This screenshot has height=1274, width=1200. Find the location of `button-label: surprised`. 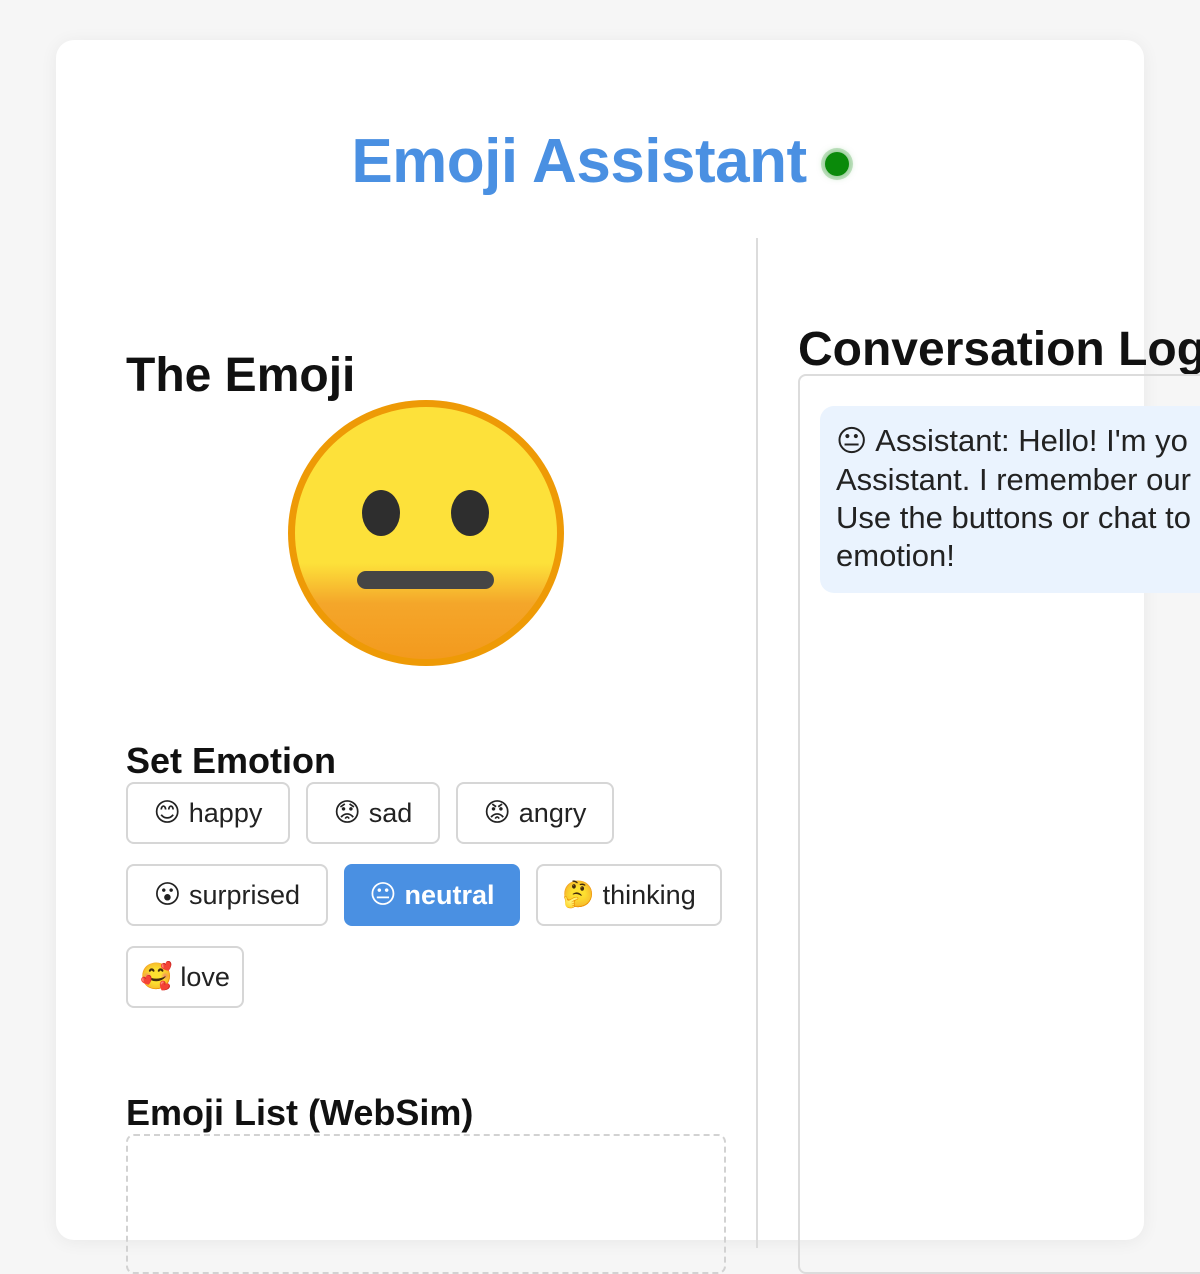

button-label: surprised is located at coordinates (245, 894).